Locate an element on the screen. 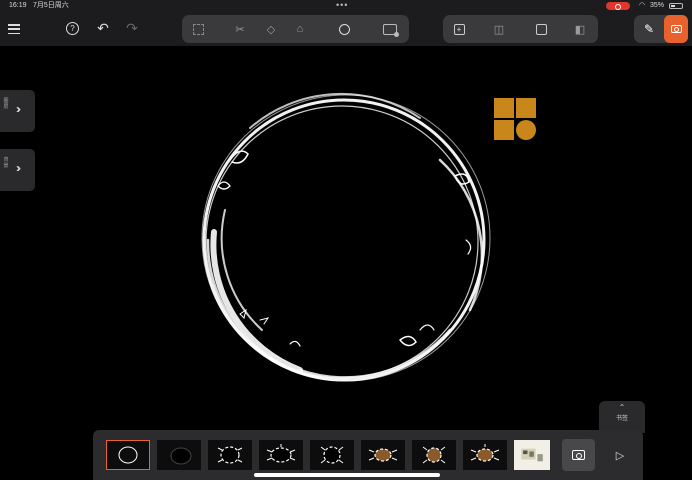 The height and width of the screenshot is (480, 692). status-time: 16:19 is located at coordinates (18, 5).